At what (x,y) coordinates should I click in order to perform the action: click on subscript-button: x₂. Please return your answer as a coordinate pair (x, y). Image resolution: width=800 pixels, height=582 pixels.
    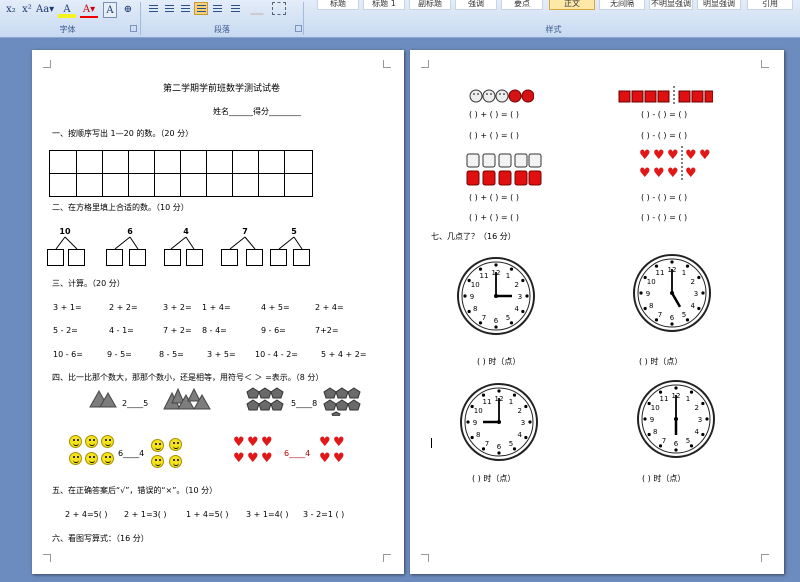
    Looking at the image, I should click on (11, 10).